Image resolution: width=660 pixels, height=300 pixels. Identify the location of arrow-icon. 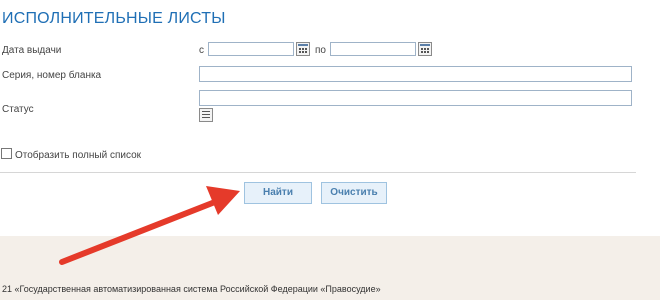
(149, 225).